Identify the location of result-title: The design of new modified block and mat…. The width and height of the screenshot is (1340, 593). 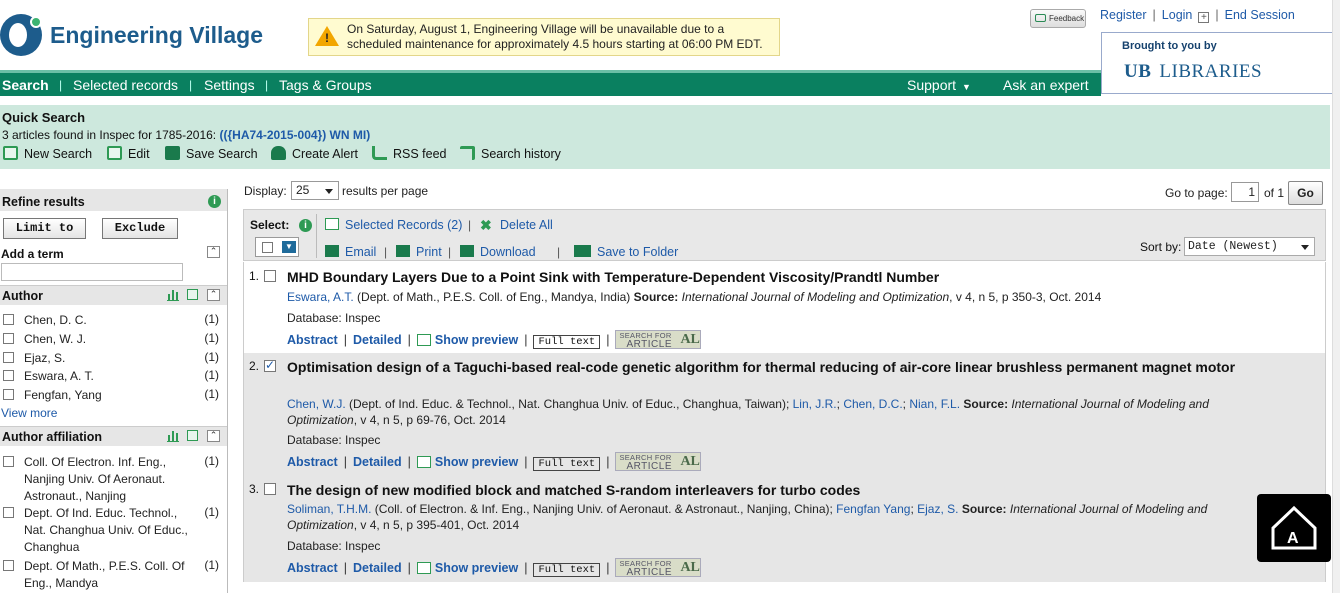
(777, 490).